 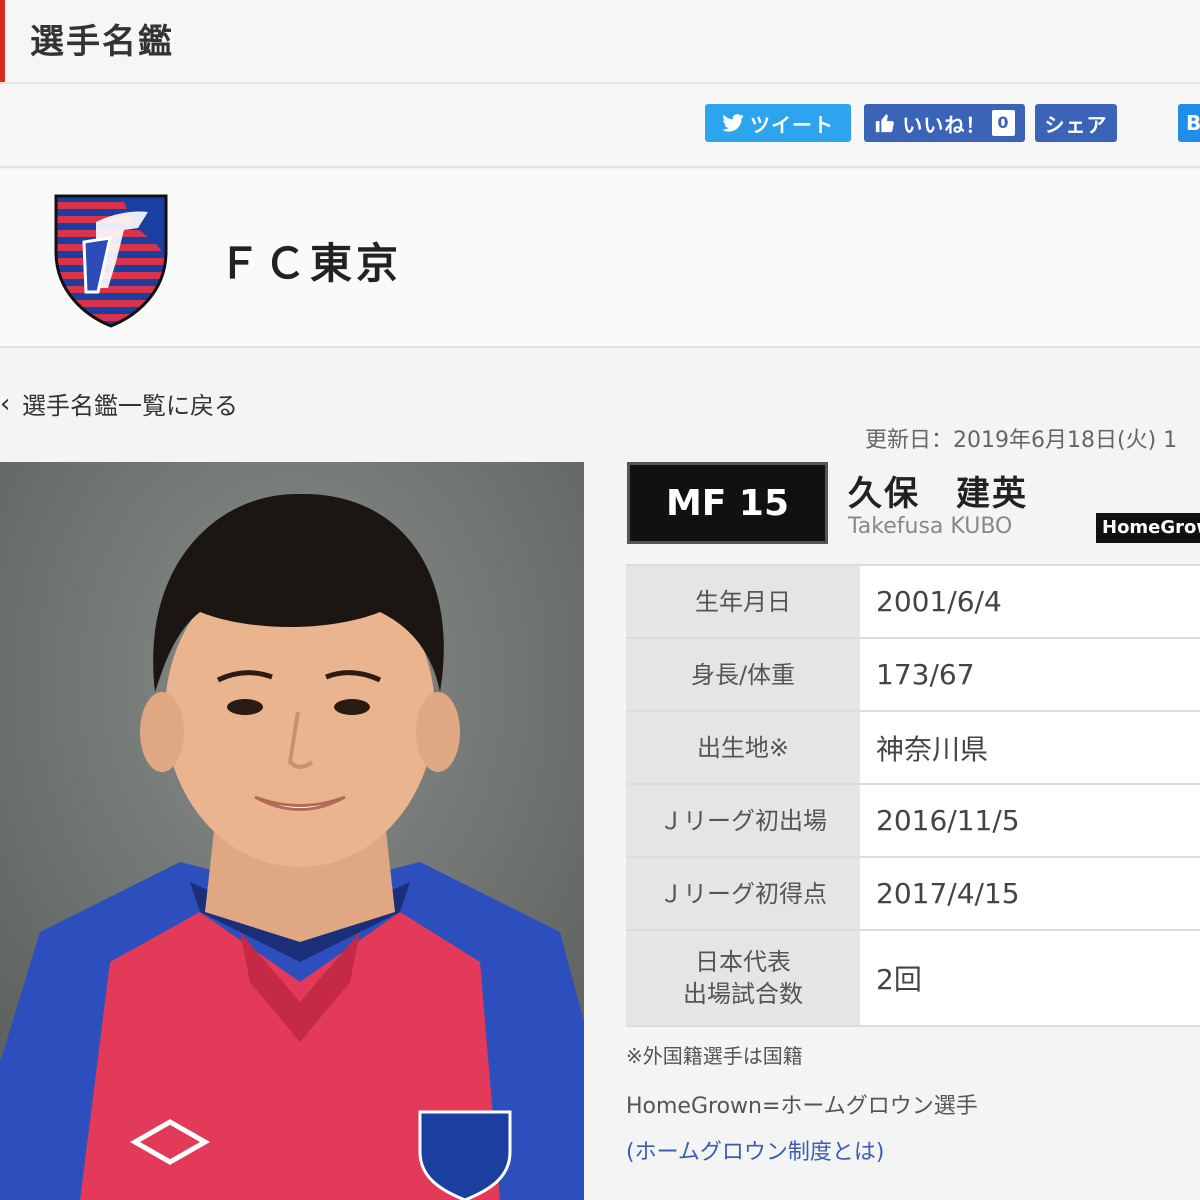 I want to click on club-row: ＦＣ東京, so click(x=600, y=259).